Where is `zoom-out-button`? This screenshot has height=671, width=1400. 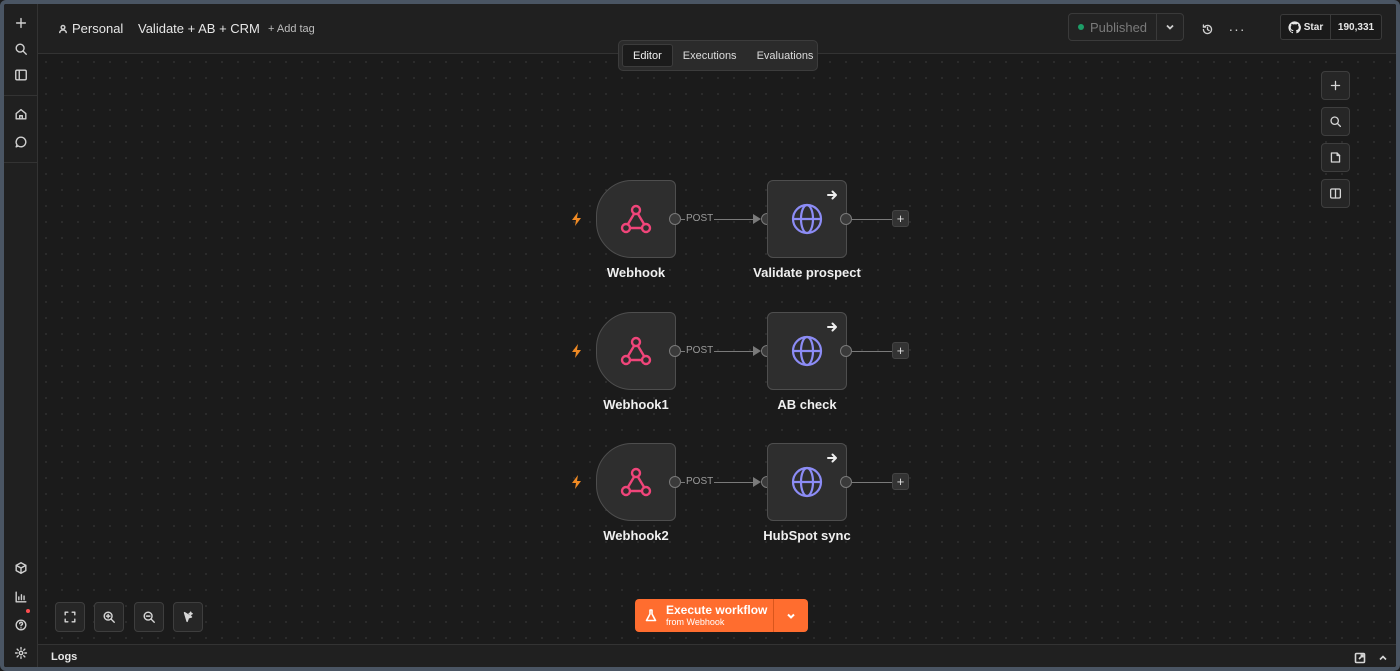
zoom-out-button is located at coordinates (149, 617).